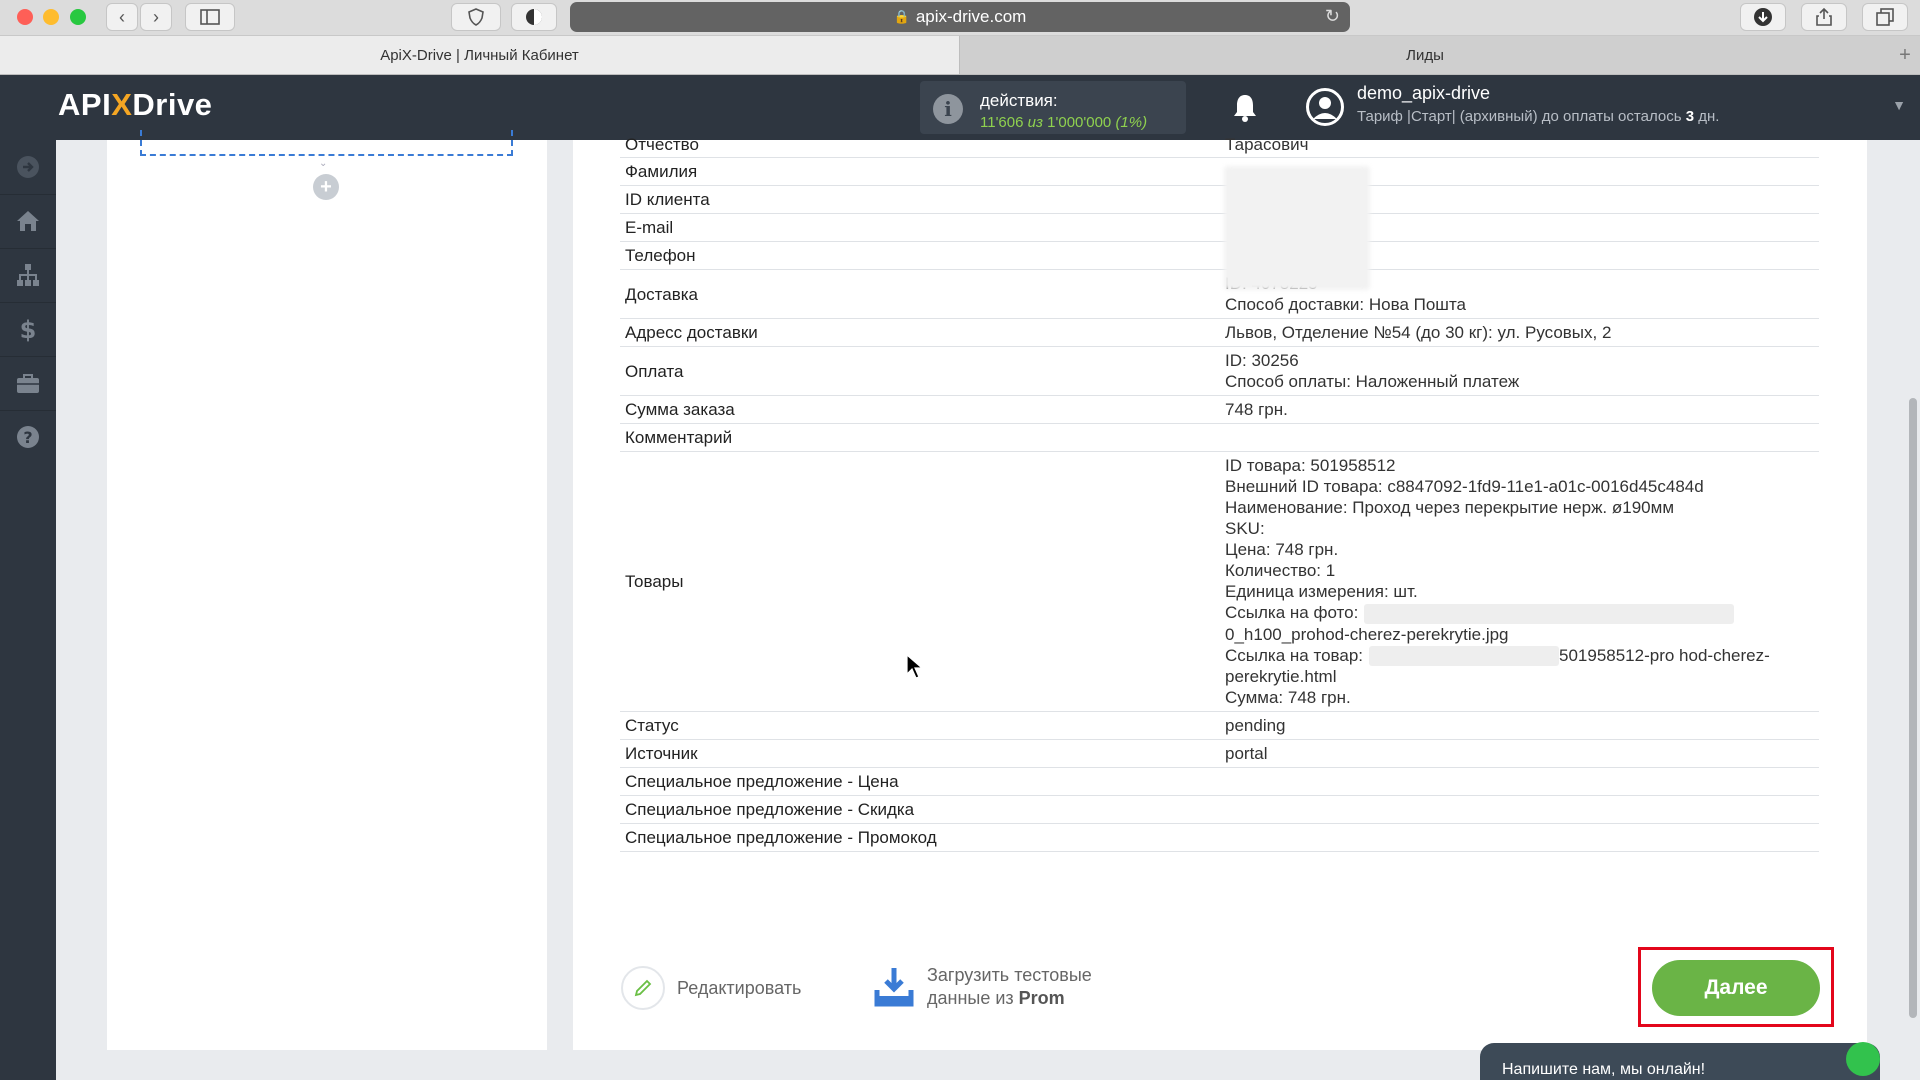  What do you see at coordinates (1288, 698) in the screenshot?
I see `field-value-line: Сумма: 748 грн.` at bounding box center [1288, 698].